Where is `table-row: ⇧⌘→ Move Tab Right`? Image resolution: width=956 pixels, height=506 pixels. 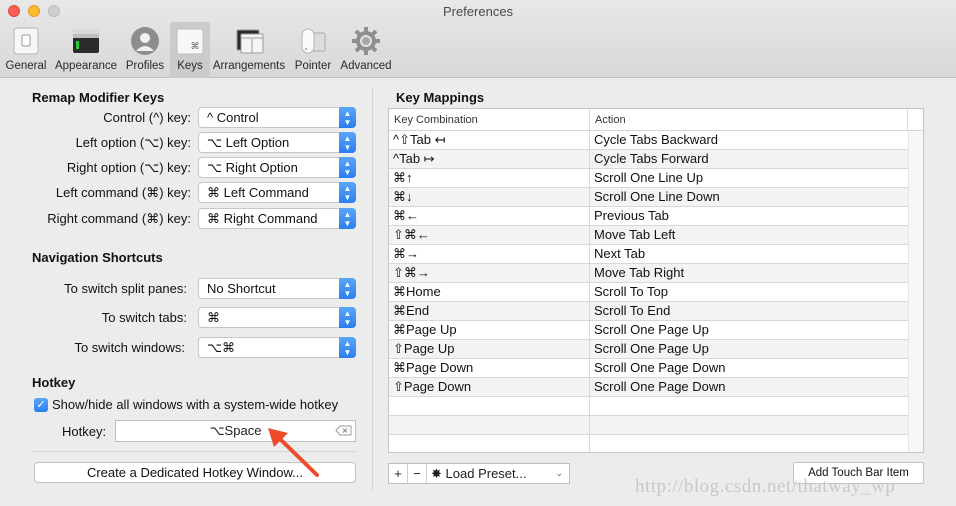 table-row: ⇧⌘→ Move Tab Right is located at coordinates (648, 273).